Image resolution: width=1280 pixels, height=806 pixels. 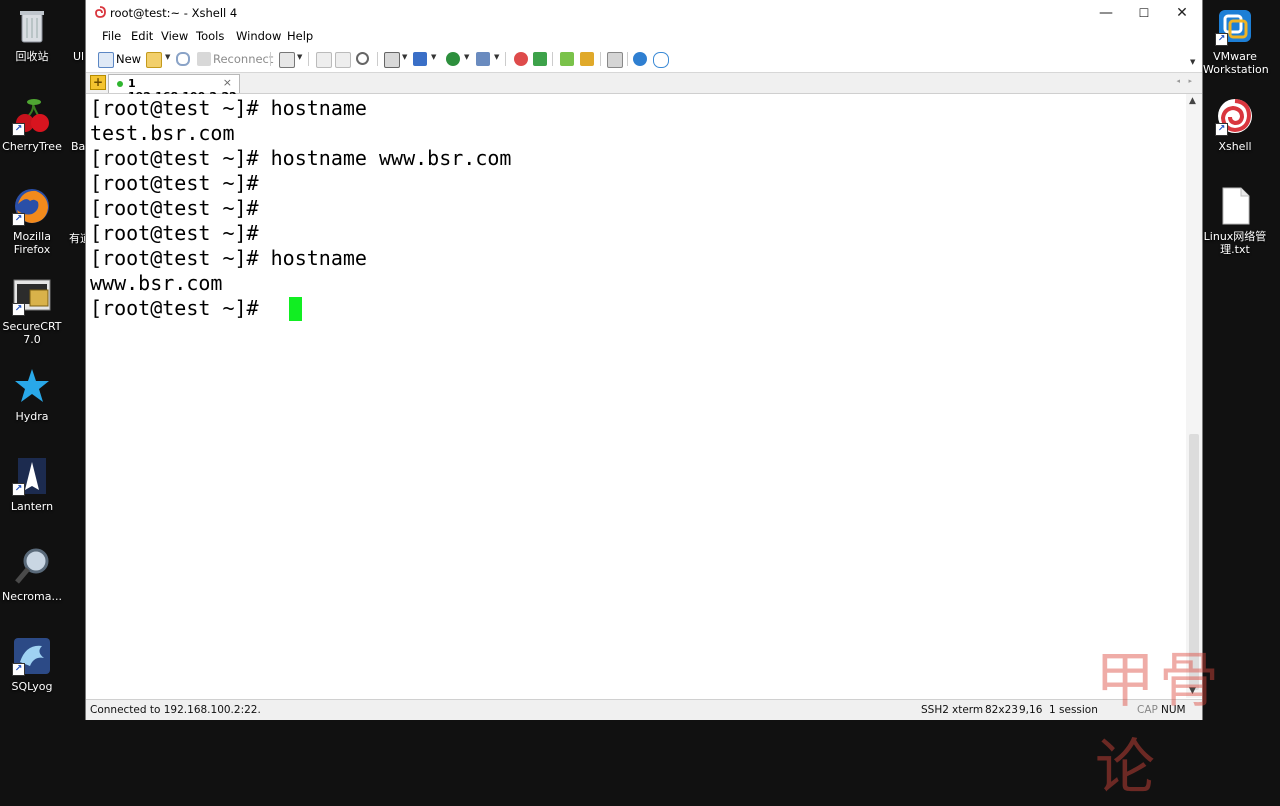 I want to click on menu-window: Window, so click(x=258, y=36).